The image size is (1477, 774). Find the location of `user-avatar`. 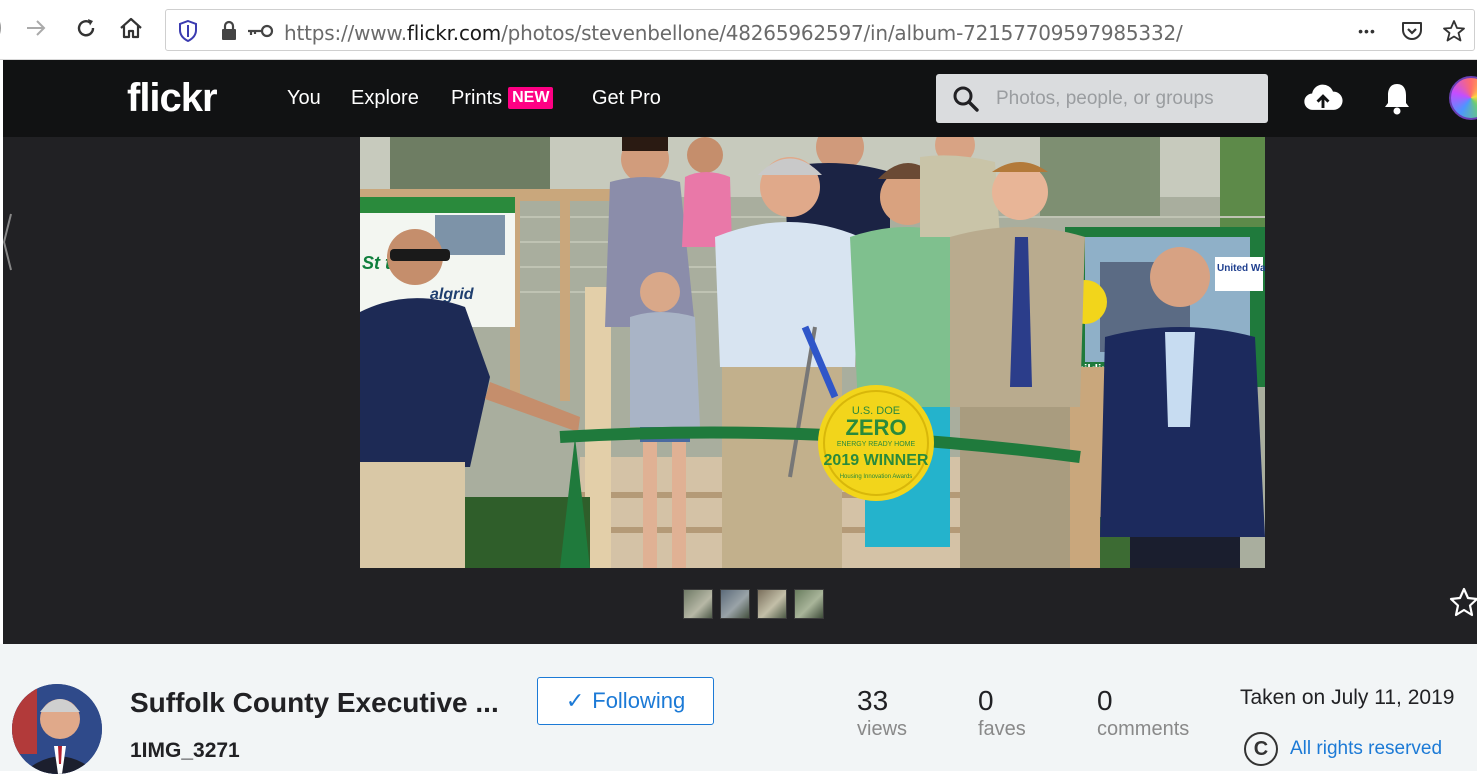

user-avatar is located at coordinates (1463, 98).